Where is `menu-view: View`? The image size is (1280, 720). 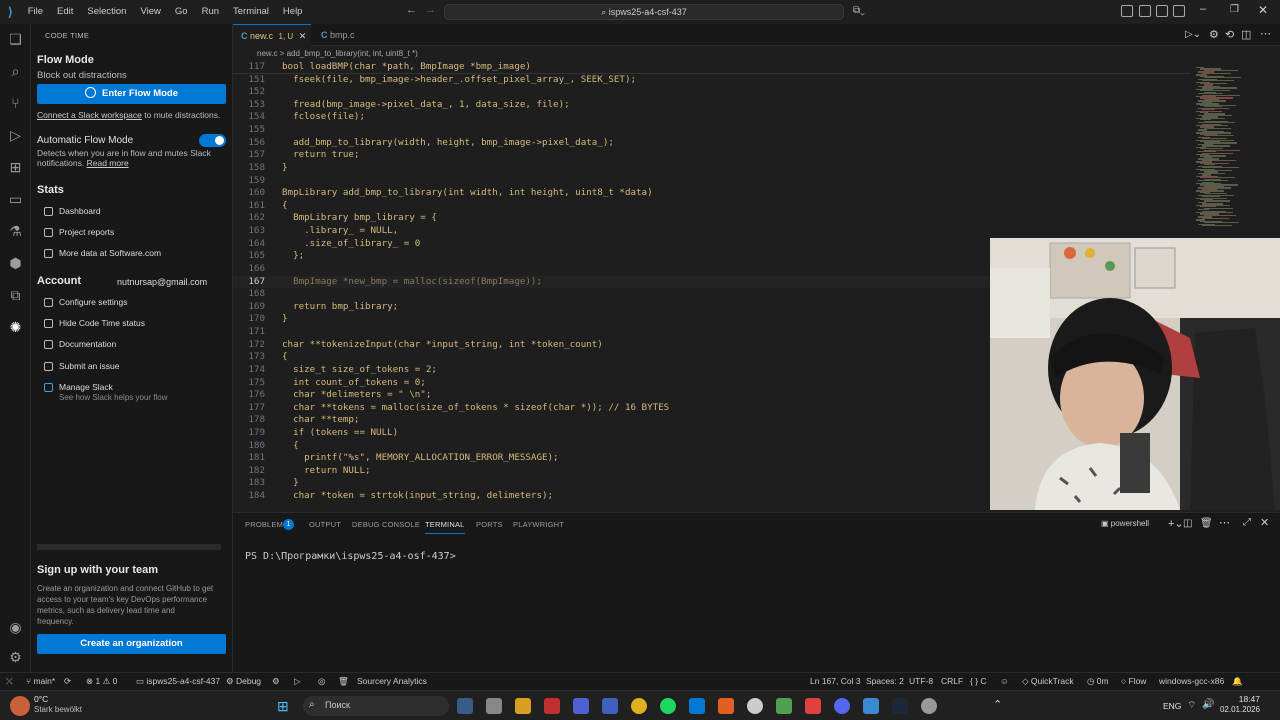
menu-view: View is located at coordinates (150, 12).